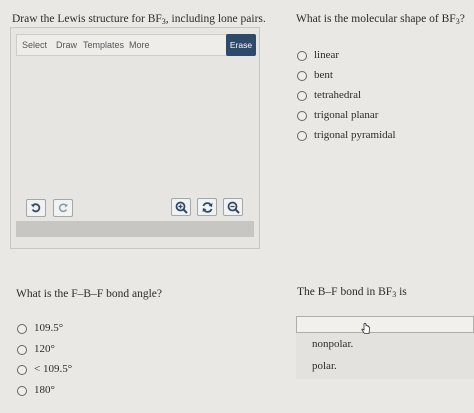  I want to click on redo-button, so click(63, 208).